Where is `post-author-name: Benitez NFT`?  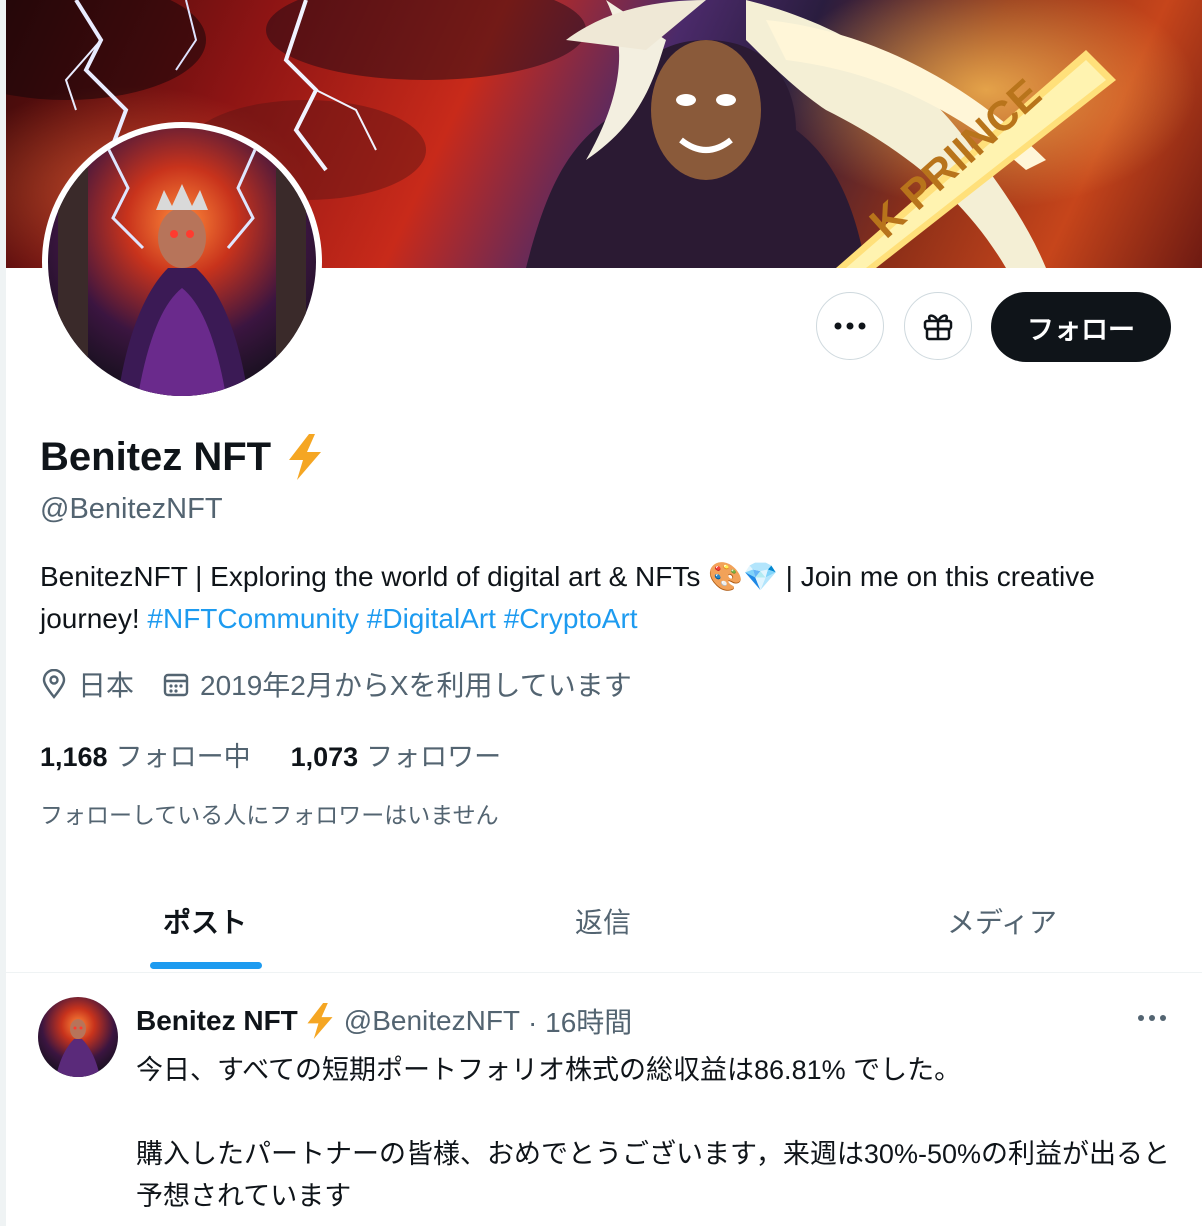 post-author-name: Benitez NFT is located at coordinates (217, 1021).